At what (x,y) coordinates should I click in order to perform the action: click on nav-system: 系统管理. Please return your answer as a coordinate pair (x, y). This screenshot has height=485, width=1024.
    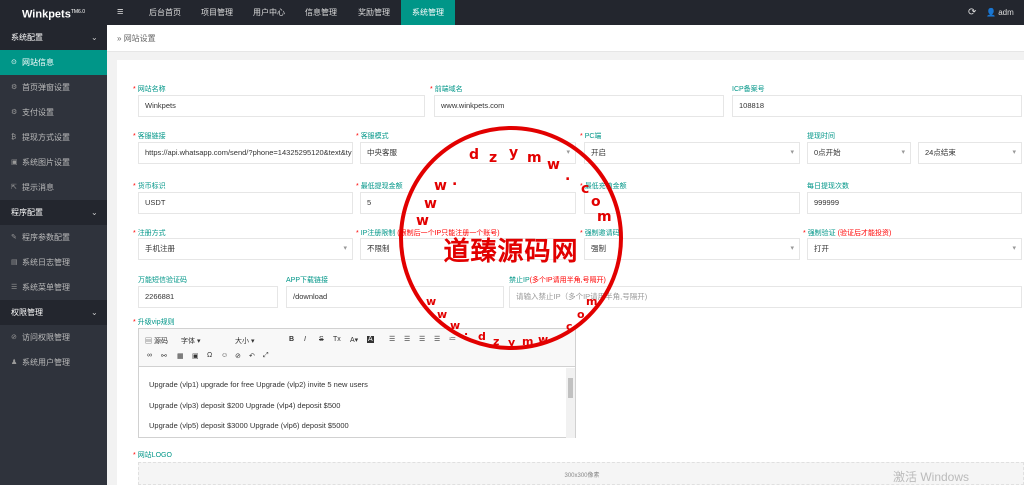
    Looking at the image, I should click on (428, 12).